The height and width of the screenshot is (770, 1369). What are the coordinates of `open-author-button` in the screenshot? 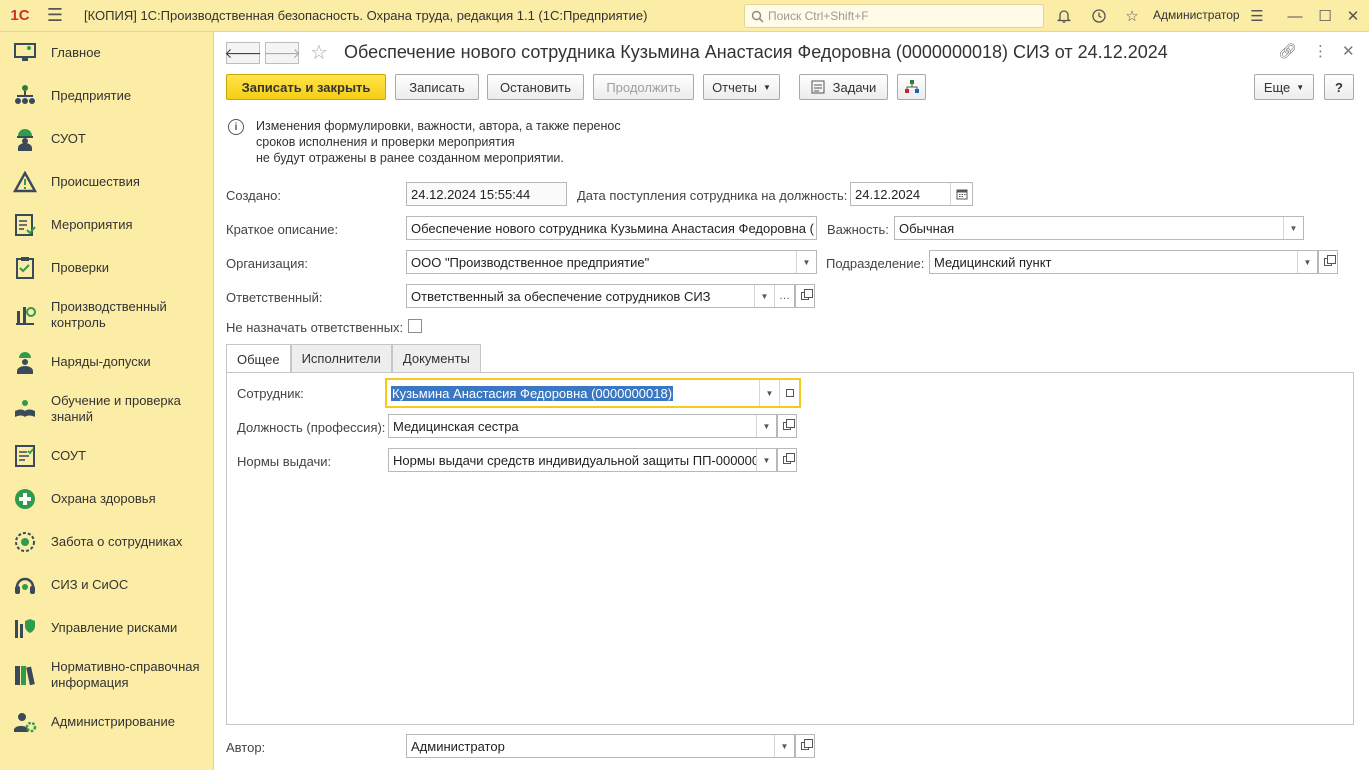 It's located at (805, 746).